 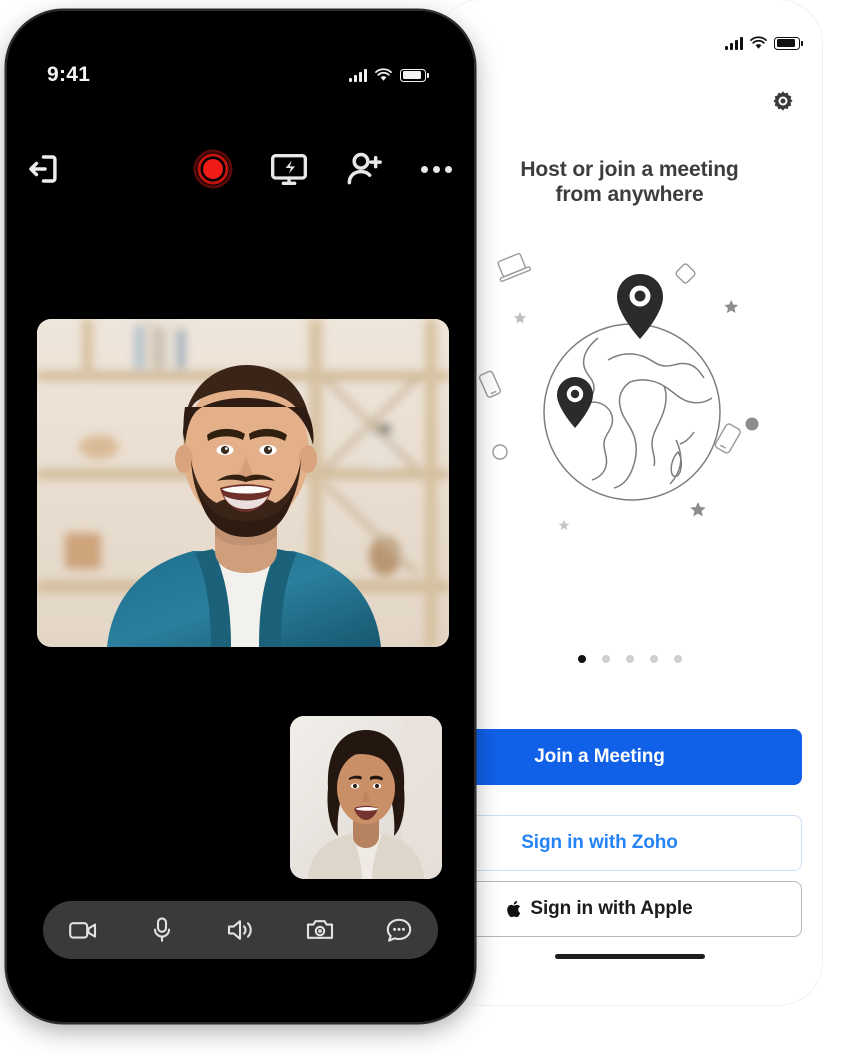 I want to click on page-title: Host or join a meeting from anywhere, so click(x=629, y=183).